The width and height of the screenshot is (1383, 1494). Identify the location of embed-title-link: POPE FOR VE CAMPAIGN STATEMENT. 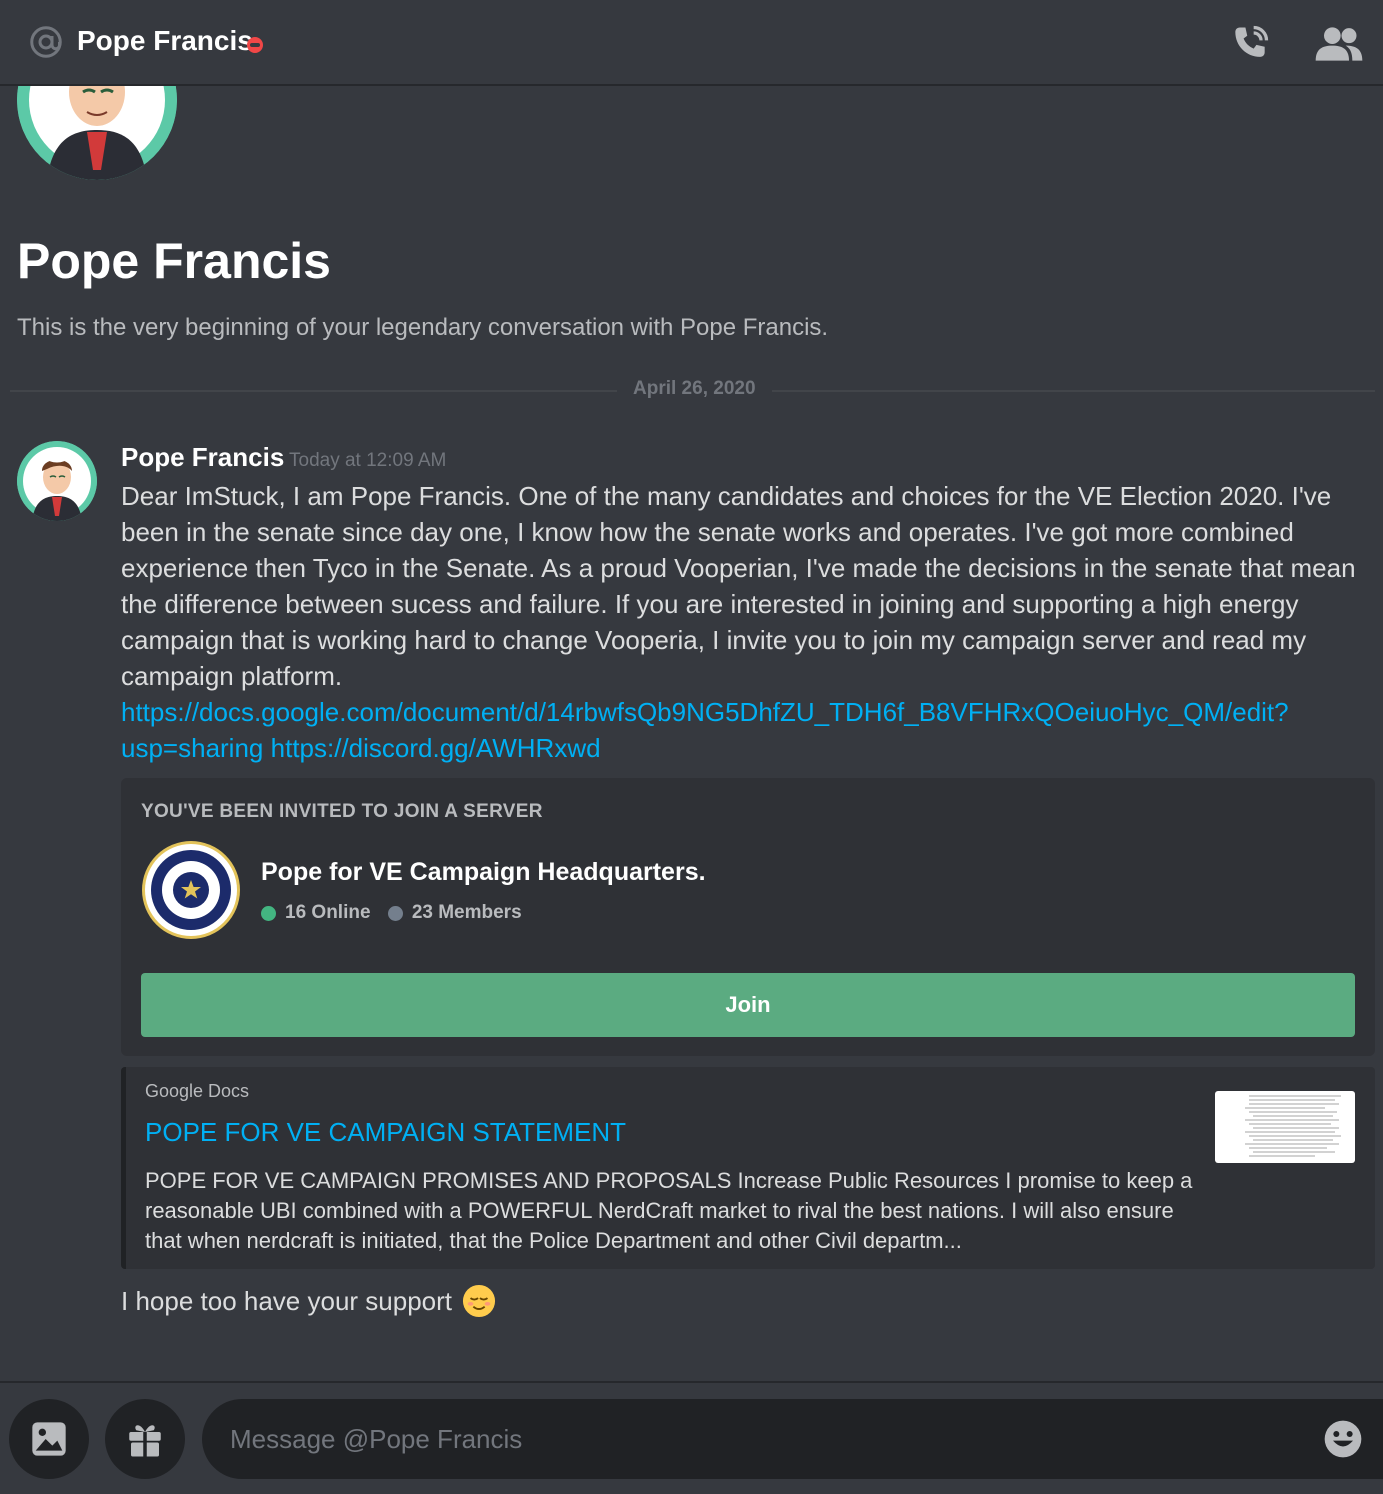
(385, 1132).